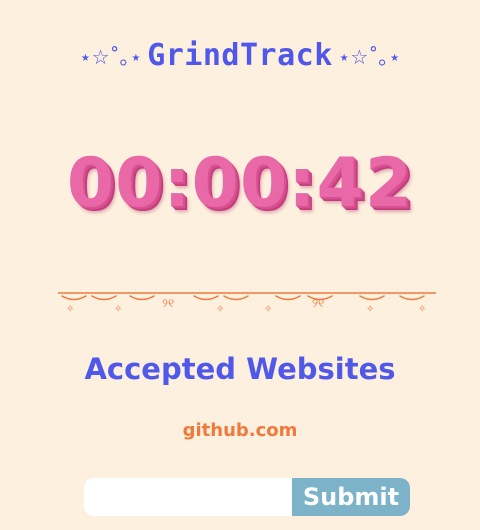 Image resolution: width=480 pixels, height=530 pixels. I want to click on submit-button: Submit, so click(351, 497).